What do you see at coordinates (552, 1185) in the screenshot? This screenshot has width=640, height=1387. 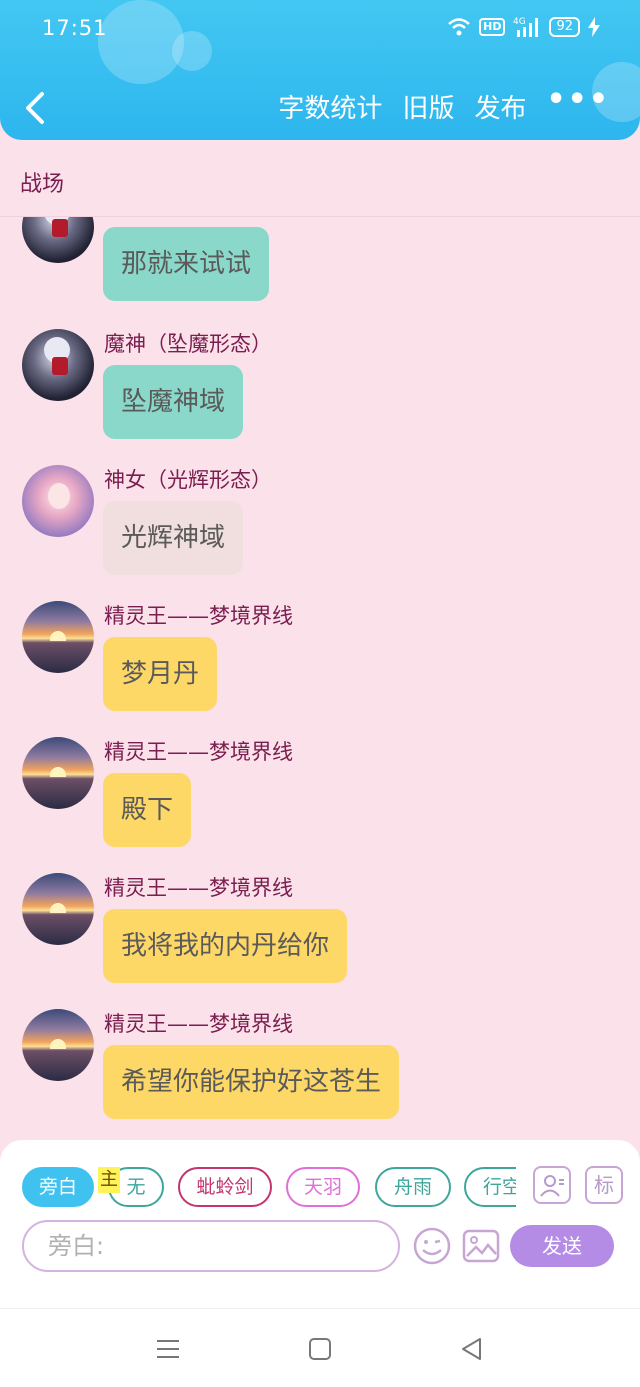 I see `character-manage-icon` at bounding box center [552, 1185].